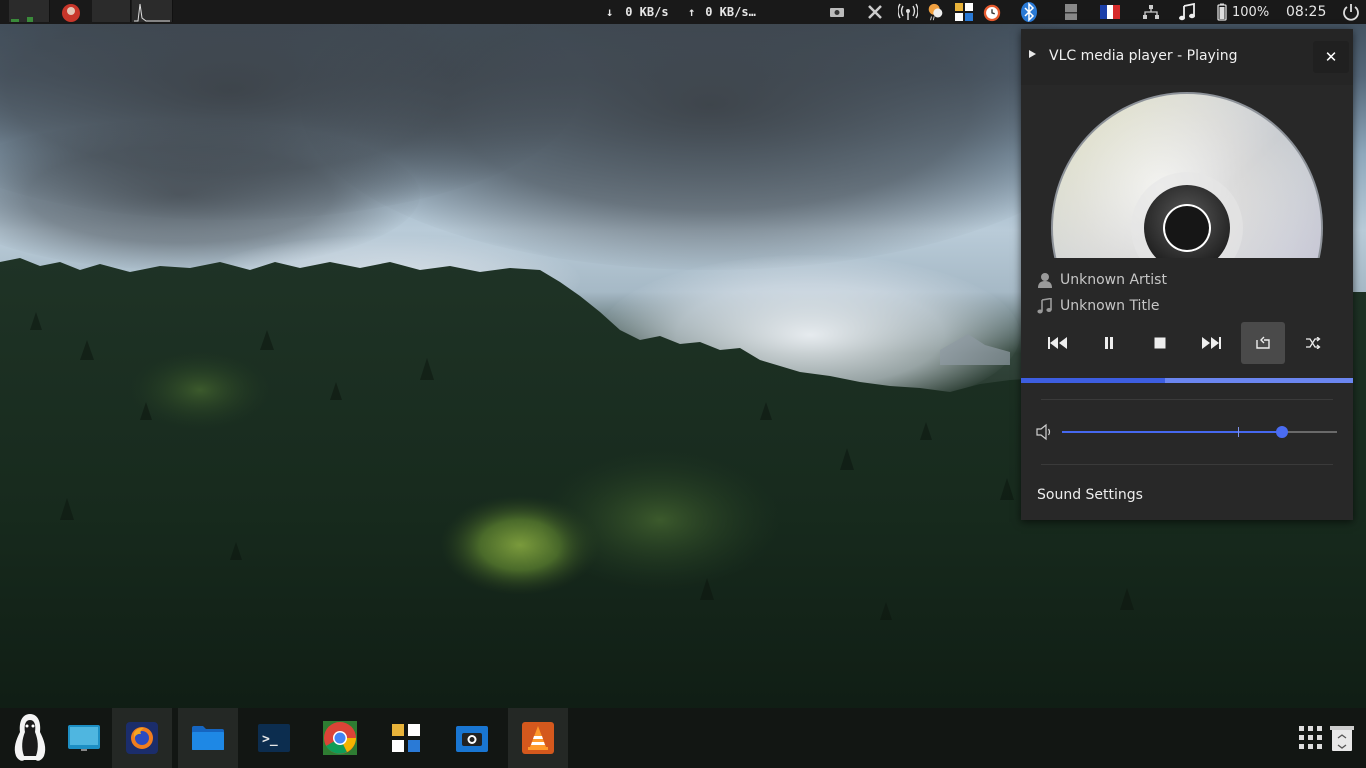  I want to click on vlc-icon, so click(538, 738).